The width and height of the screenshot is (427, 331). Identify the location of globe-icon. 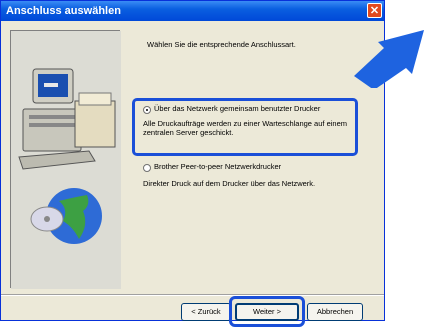
(66, 216).